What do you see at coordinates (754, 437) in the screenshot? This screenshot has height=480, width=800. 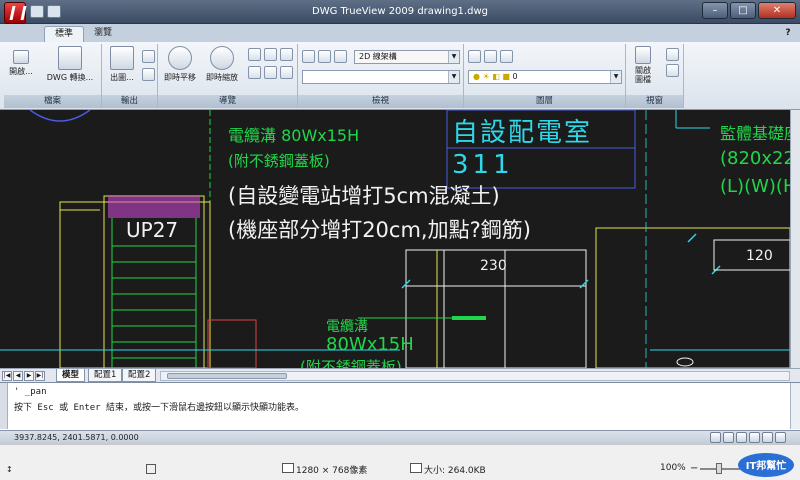 I see `showmotion-icon` at bounding box center [754, 437].